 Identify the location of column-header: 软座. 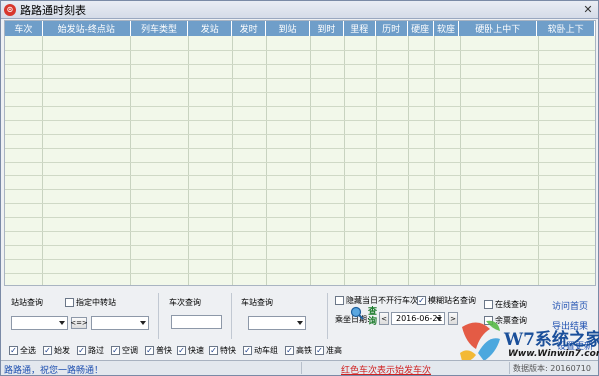
(447, 28).